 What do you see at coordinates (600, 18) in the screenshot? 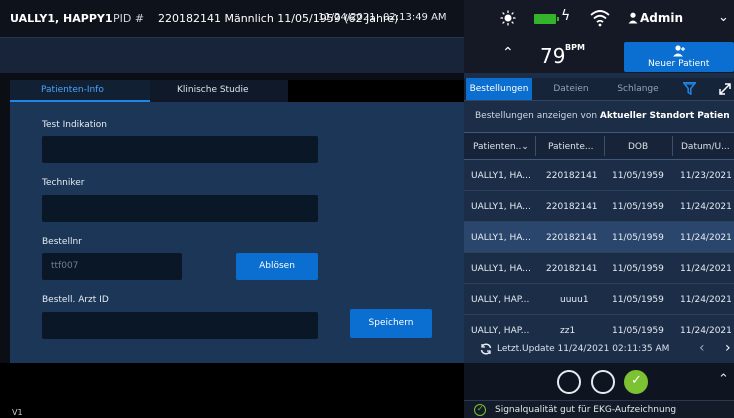
I see `wifi-icon` at bounding box center [600, 18].